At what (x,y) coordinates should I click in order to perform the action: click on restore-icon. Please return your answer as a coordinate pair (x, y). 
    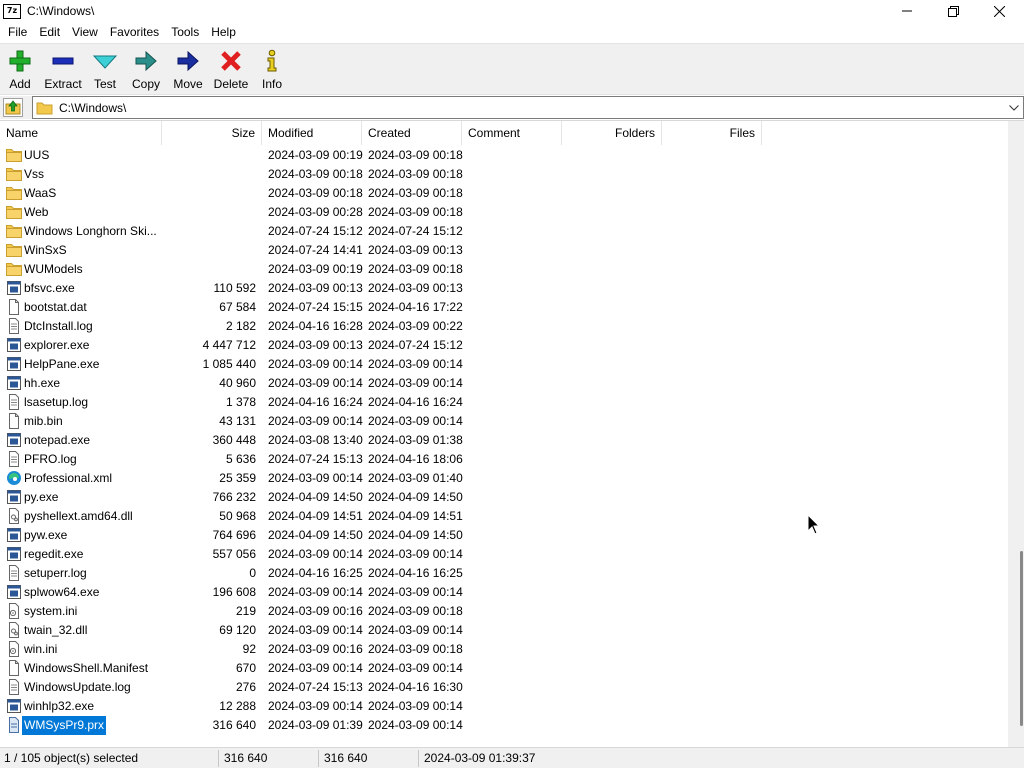
    Looking at the image, I should click on (953, 11).